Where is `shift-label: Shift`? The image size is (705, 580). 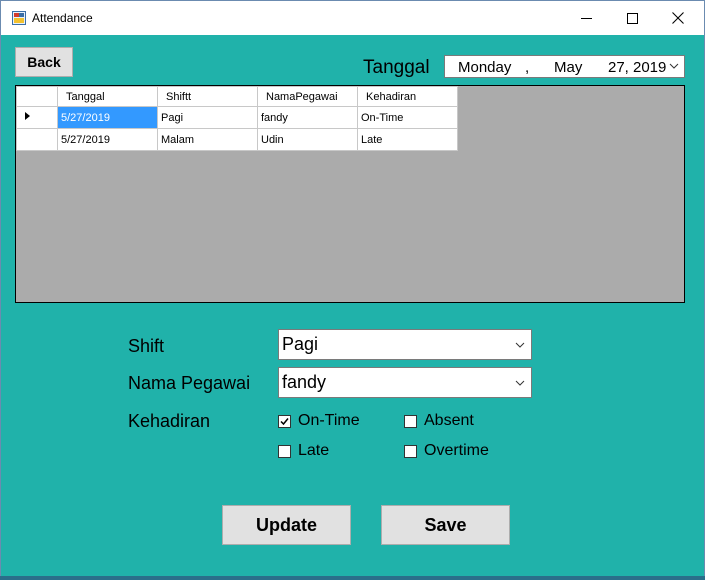
shift-label: Shift is located at coordinates (146, 346).